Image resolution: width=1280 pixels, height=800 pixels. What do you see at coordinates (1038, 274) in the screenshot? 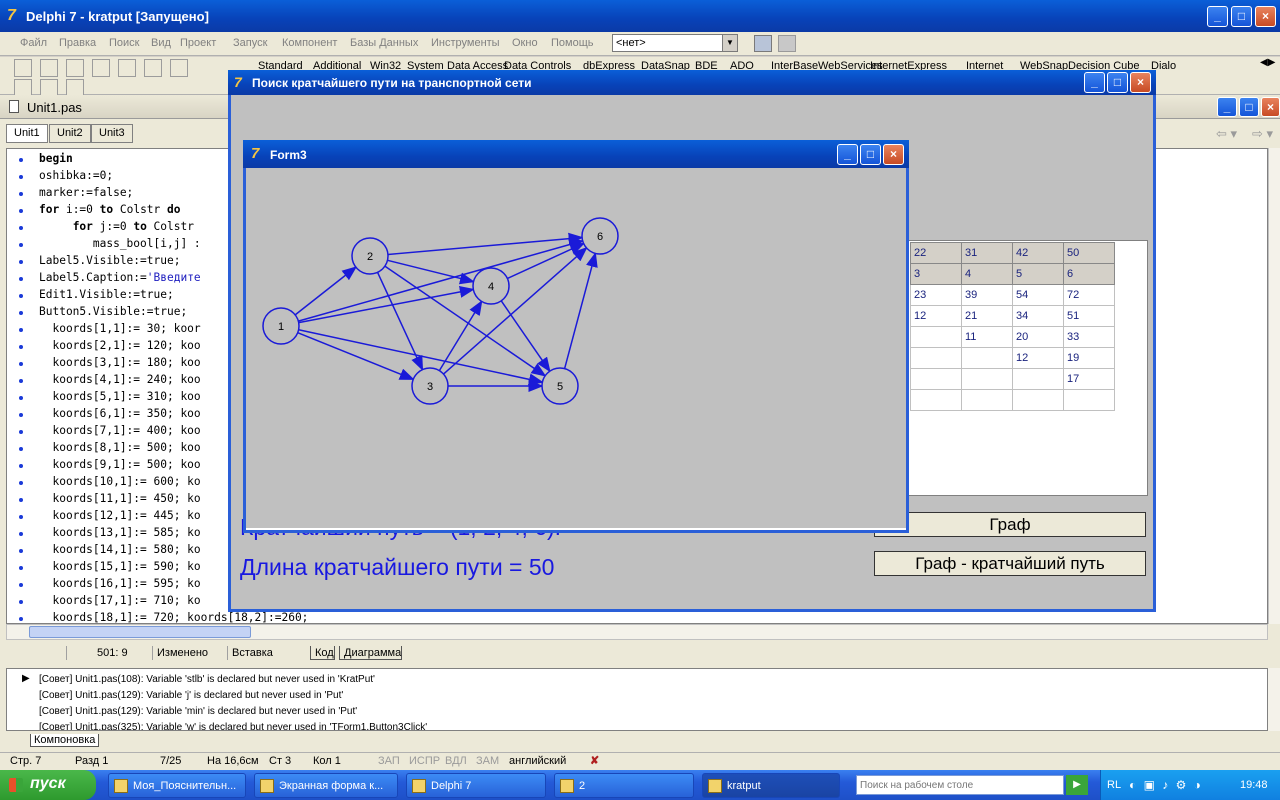
I see `grid-cell: 5` at bounding box center [1038, 274].